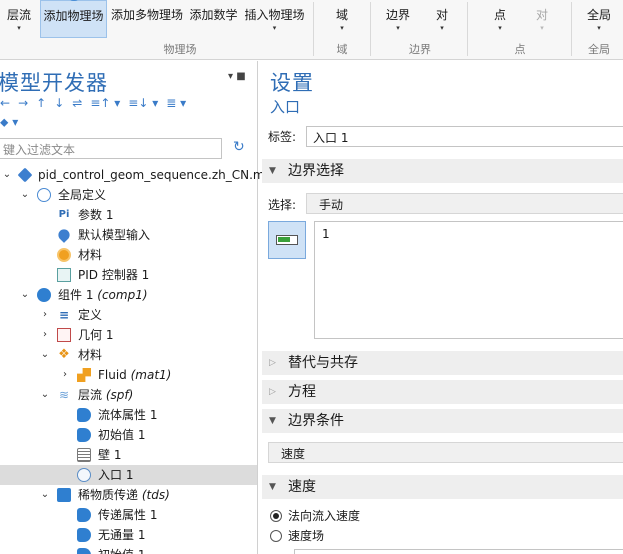 The height and width of the screenshot is (554, 623). Describe the element at coordinates (73, 16) in the screenshot. I see `add-physics-label: 添加物理场` at that location.